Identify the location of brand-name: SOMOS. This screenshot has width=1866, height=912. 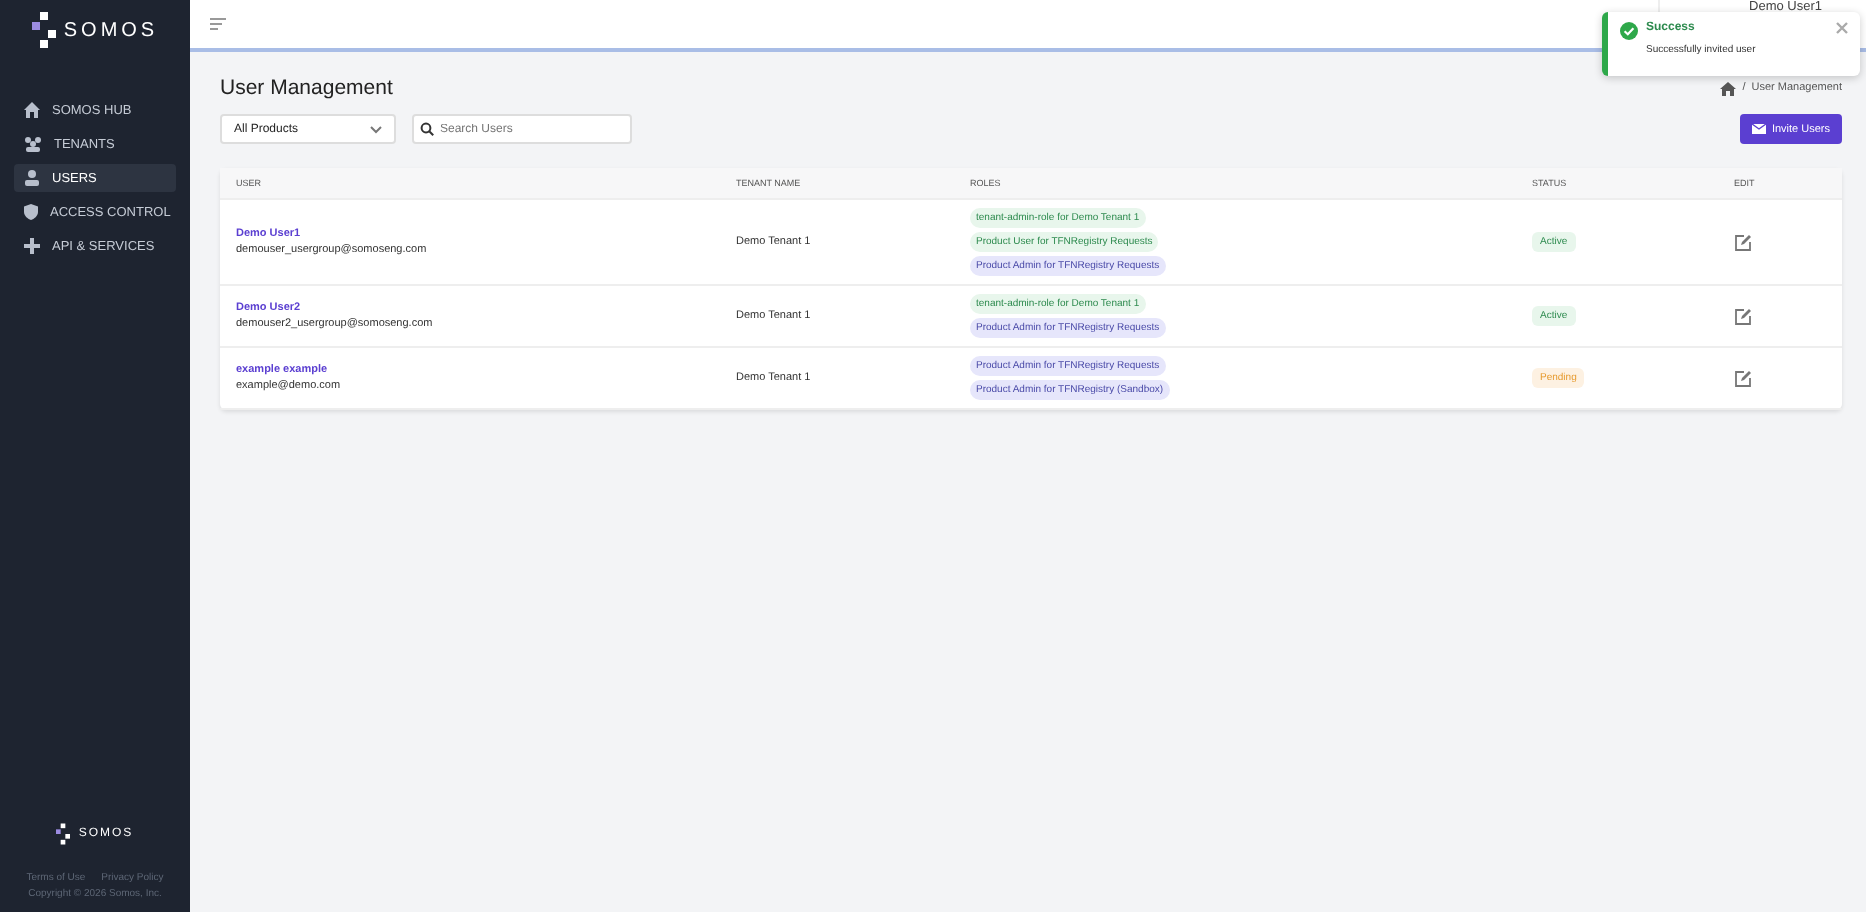
(111, 30).